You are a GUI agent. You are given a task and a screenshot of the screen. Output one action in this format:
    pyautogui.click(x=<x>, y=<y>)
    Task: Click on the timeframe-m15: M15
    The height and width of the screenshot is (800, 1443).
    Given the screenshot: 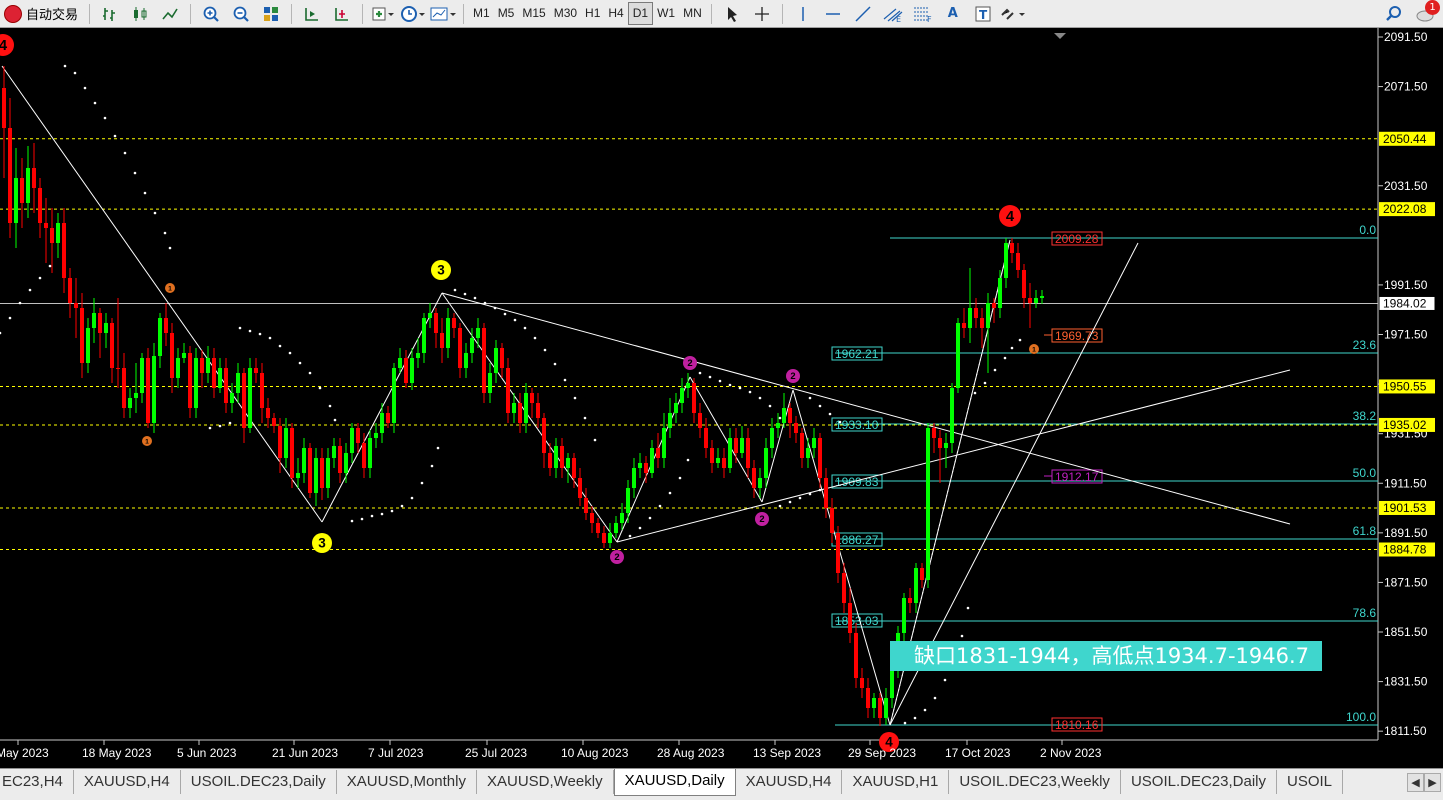 What is the action you would take?
    pyautogui.click(x=533, y=13)
    